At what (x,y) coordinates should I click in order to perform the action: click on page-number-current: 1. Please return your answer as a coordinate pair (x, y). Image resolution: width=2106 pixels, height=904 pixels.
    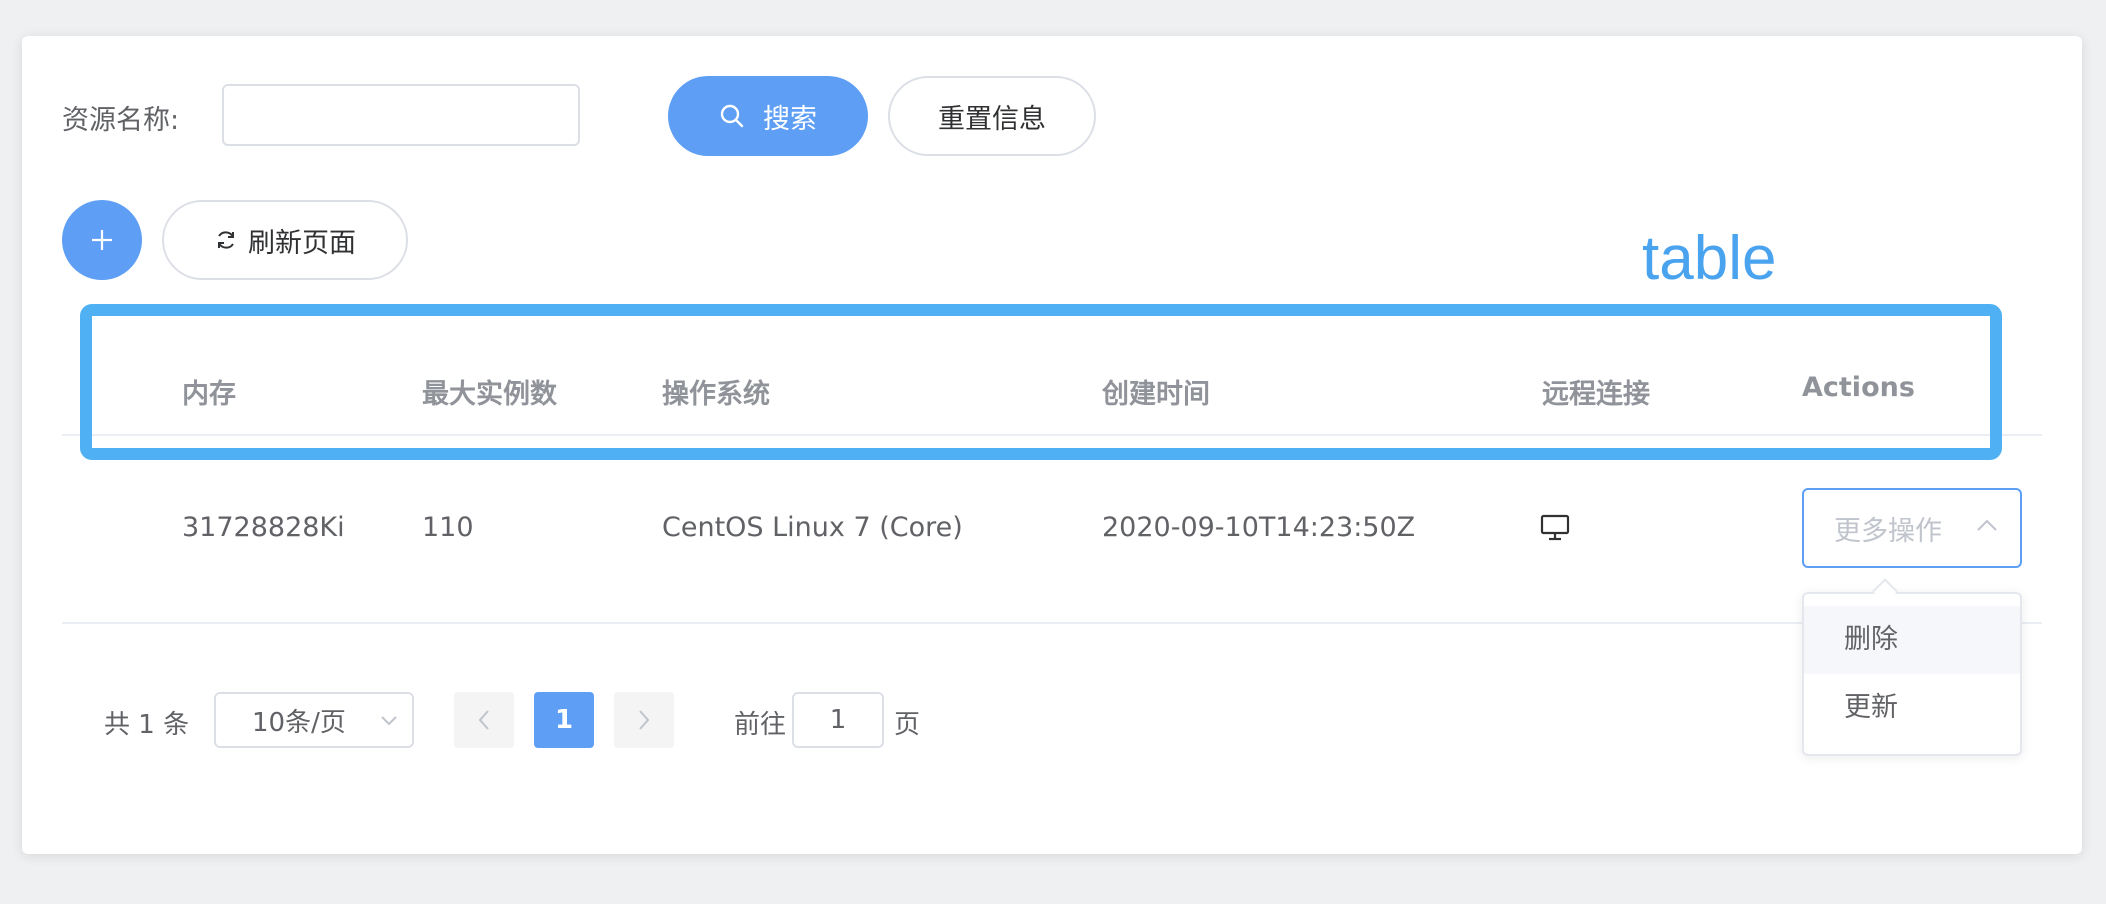
    Looking at the image, I should click on (564, 720).